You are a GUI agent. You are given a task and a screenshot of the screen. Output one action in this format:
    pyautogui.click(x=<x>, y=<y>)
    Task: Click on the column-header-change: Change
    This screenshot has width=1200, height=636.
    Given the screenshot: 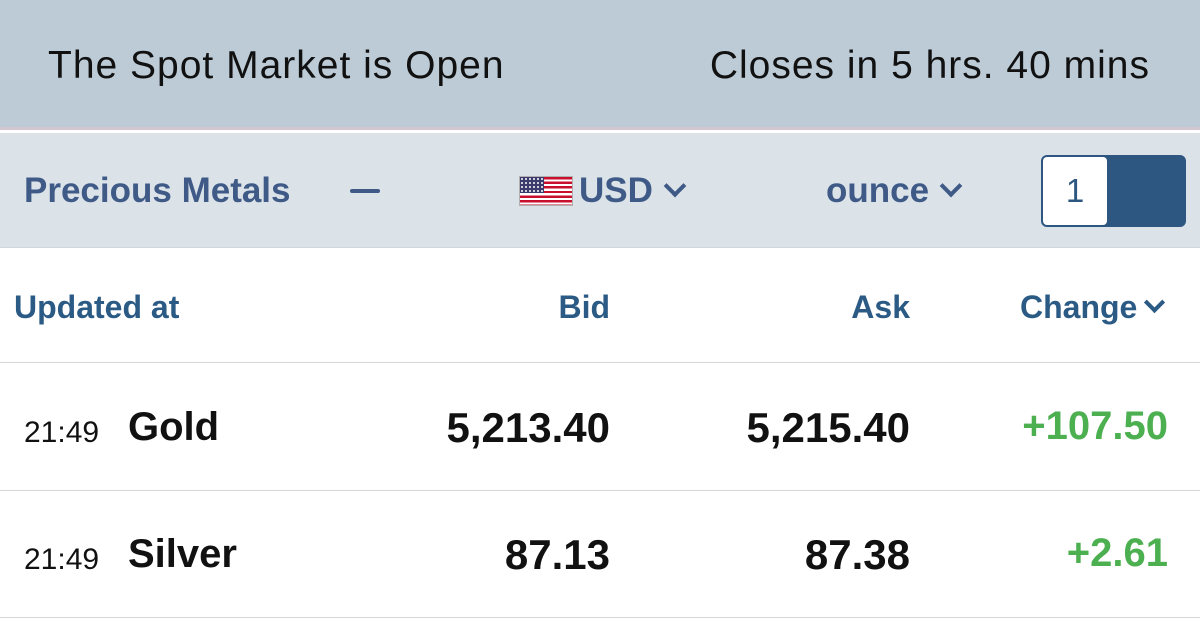 What is the action you would take?
    pyautogui.click(x=1093, y=307)
    